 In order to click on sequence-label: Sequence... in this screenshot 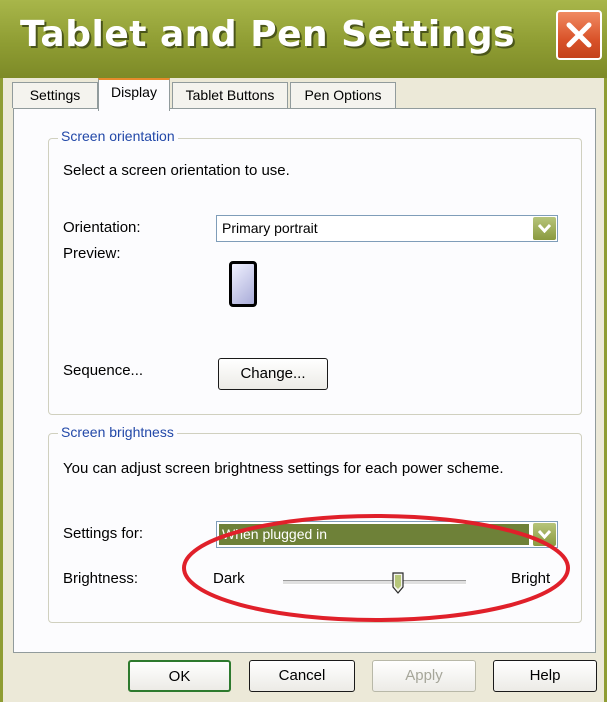, I will do `click(103, 370)`.